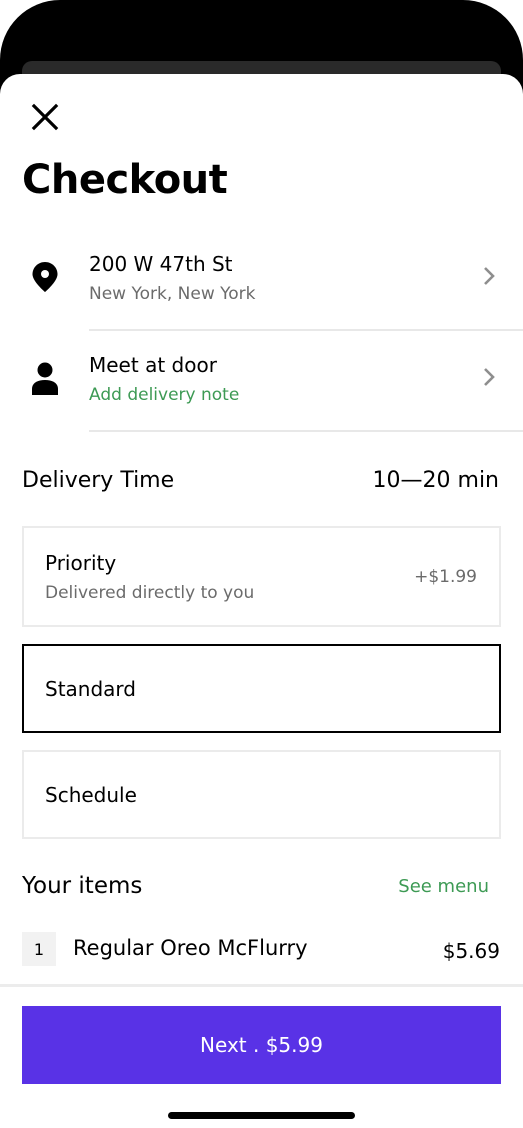 This screenshot has height=1128, width=523. What do you see at coordinates (190, 948) in the screenshot?
I see `item-name: Regular Oreo McFlurry` at bounding box center [190, 948].